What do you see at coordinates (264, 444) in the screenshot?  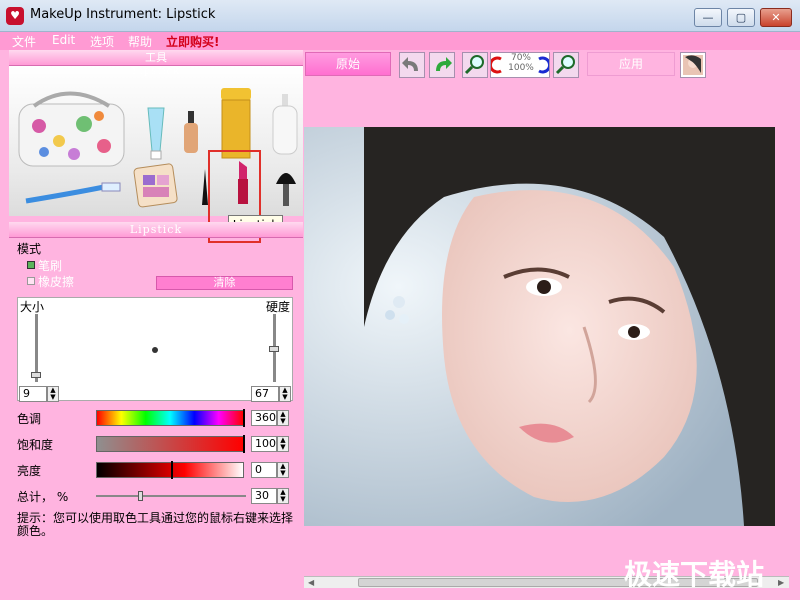 I see `saturation-value-field: 100` at bounding box center [264, 444].